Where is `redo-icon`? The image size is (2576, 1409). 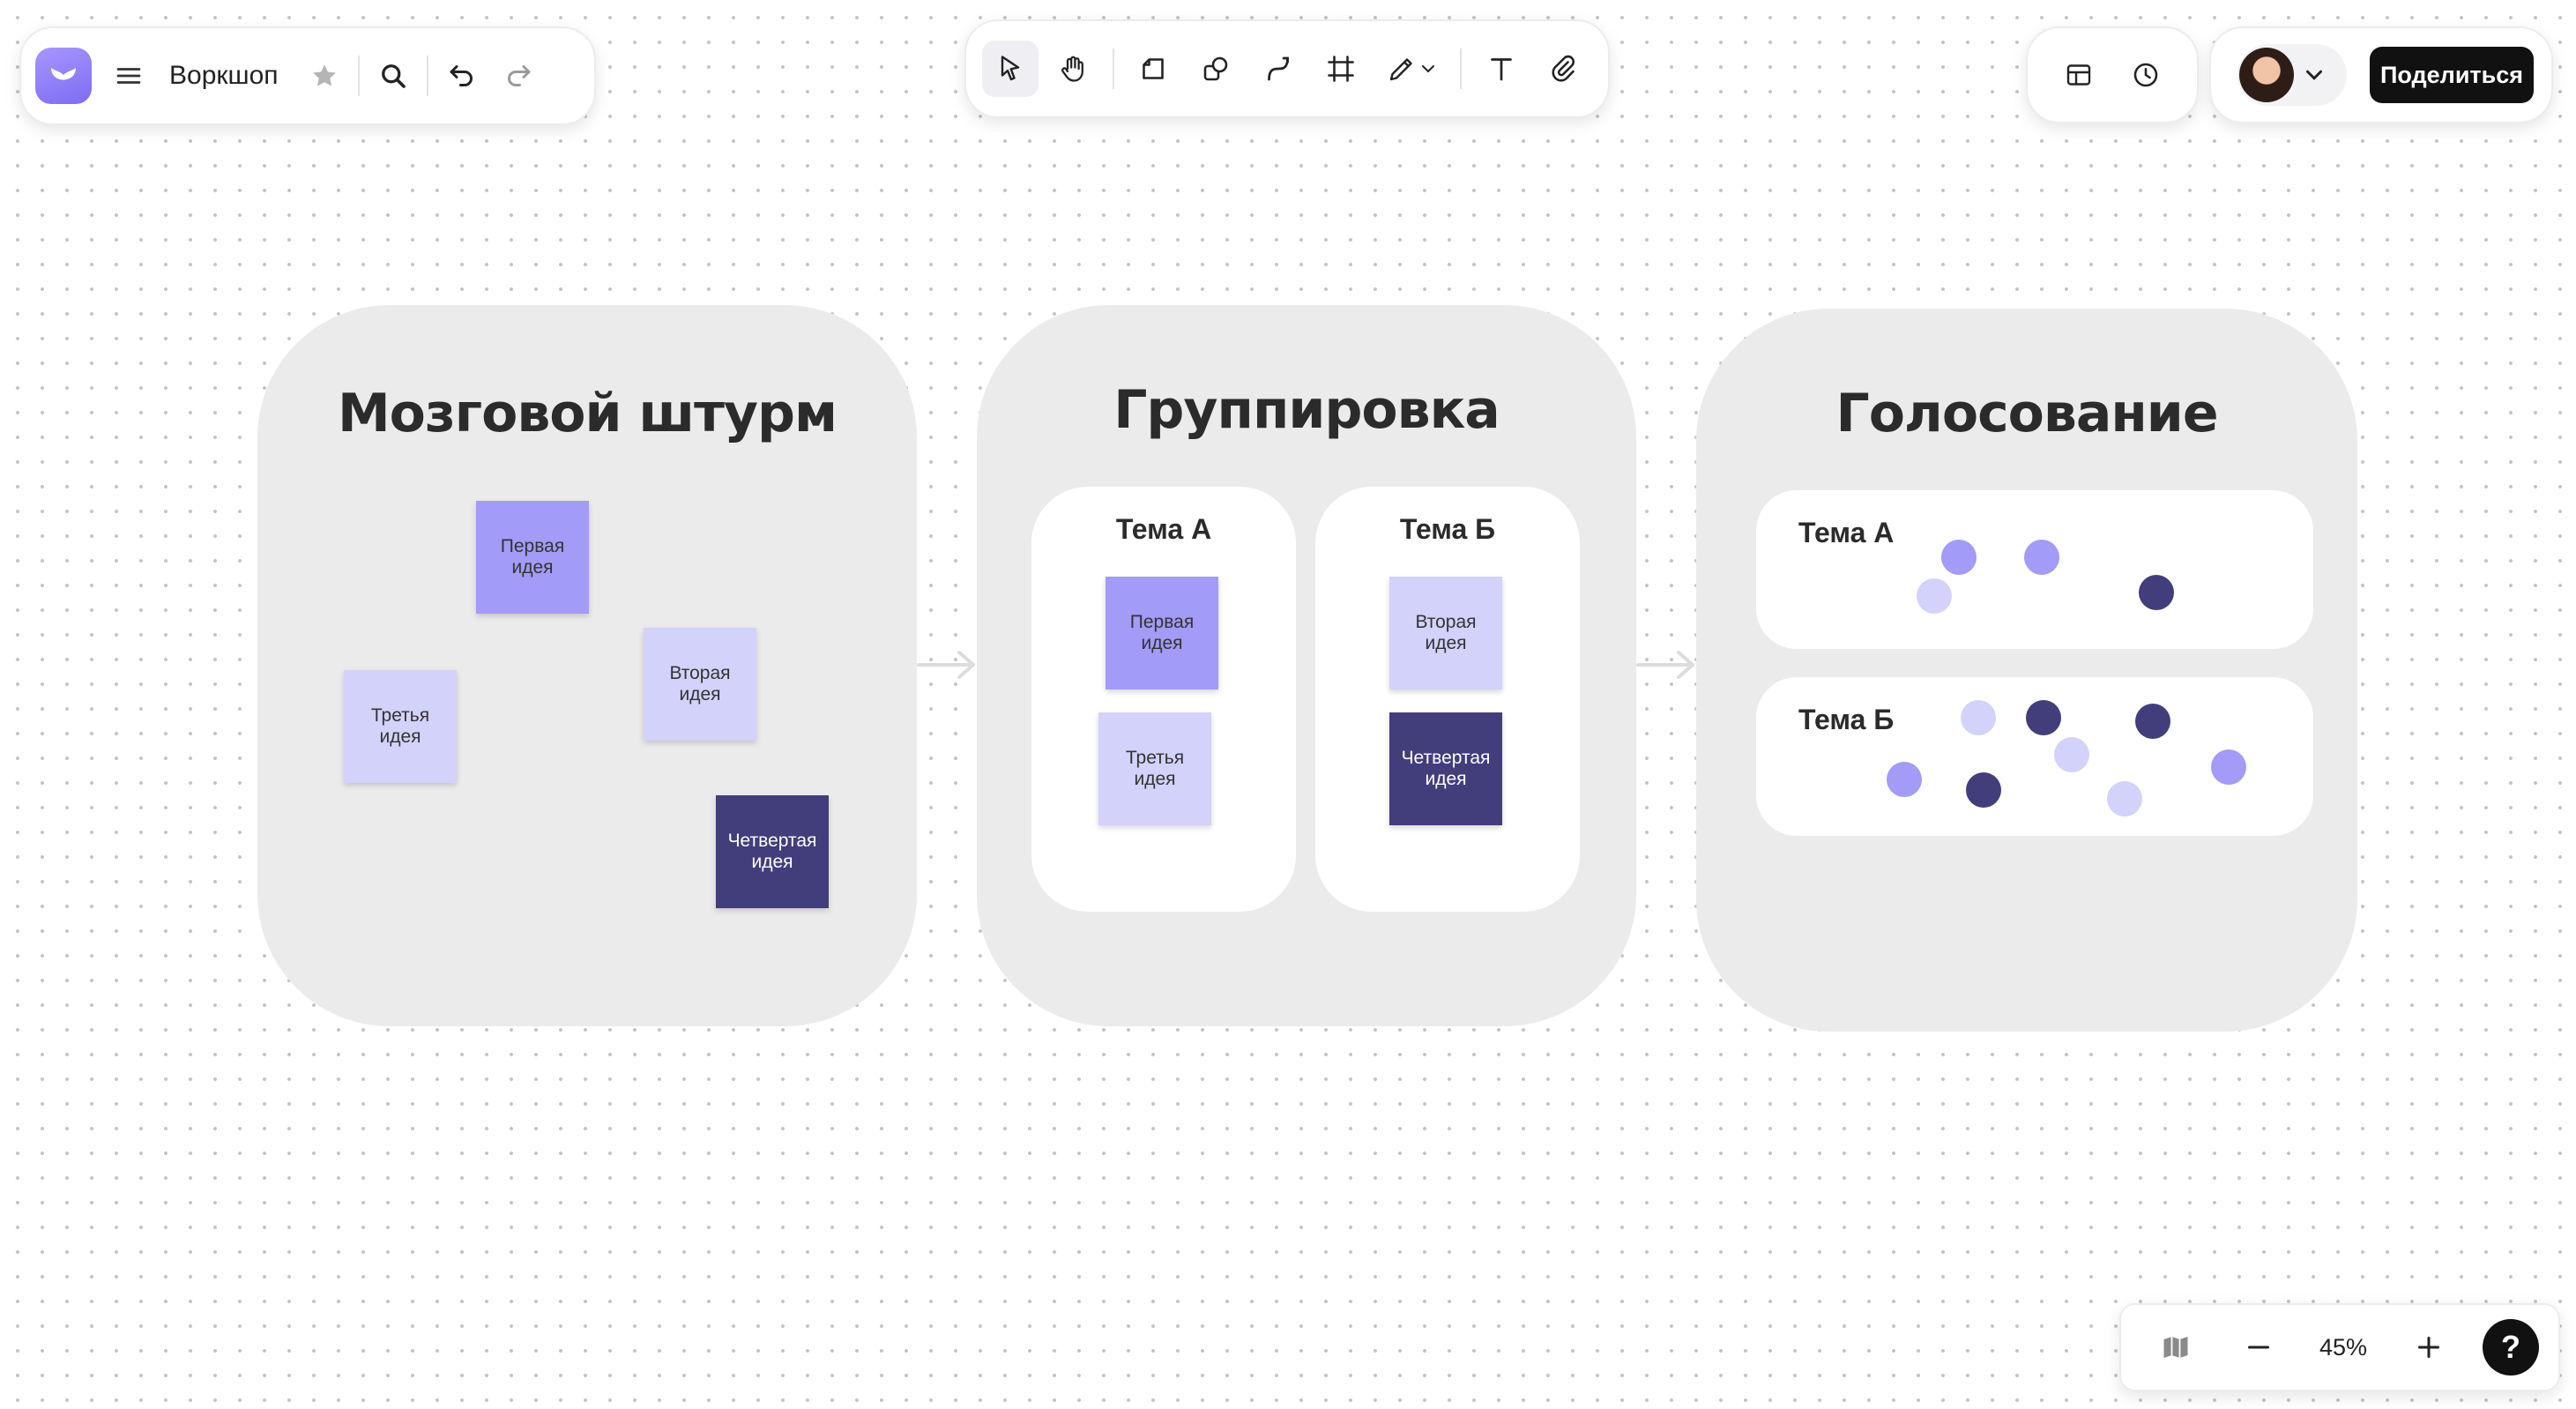 redo-icon is located at coordinates (519, 75).